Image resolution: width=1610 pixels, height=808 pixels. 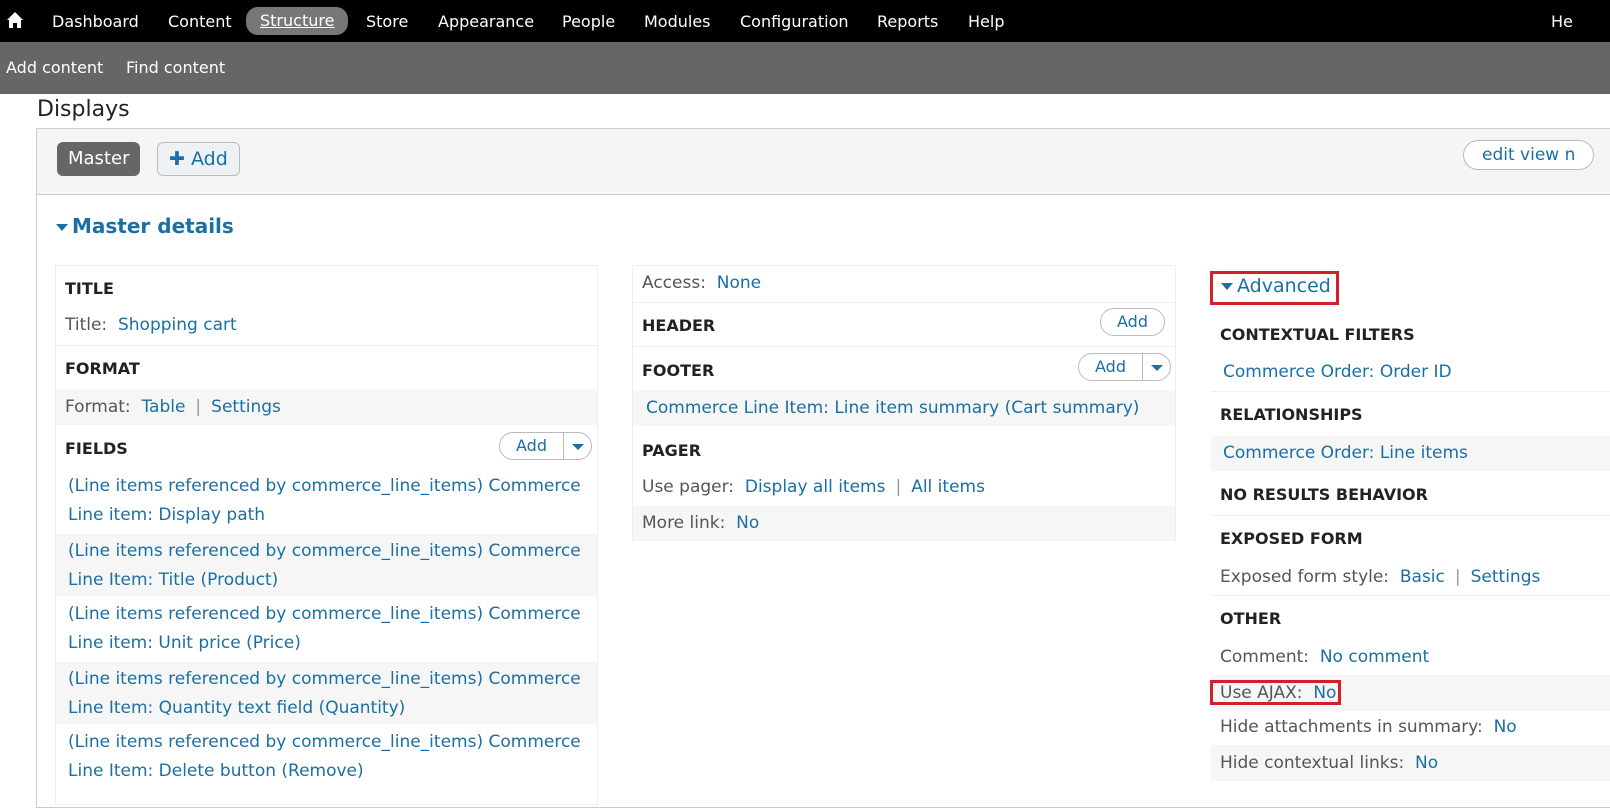 I want to click on nav-configuration: Configuration, so click(x=794, y=22).